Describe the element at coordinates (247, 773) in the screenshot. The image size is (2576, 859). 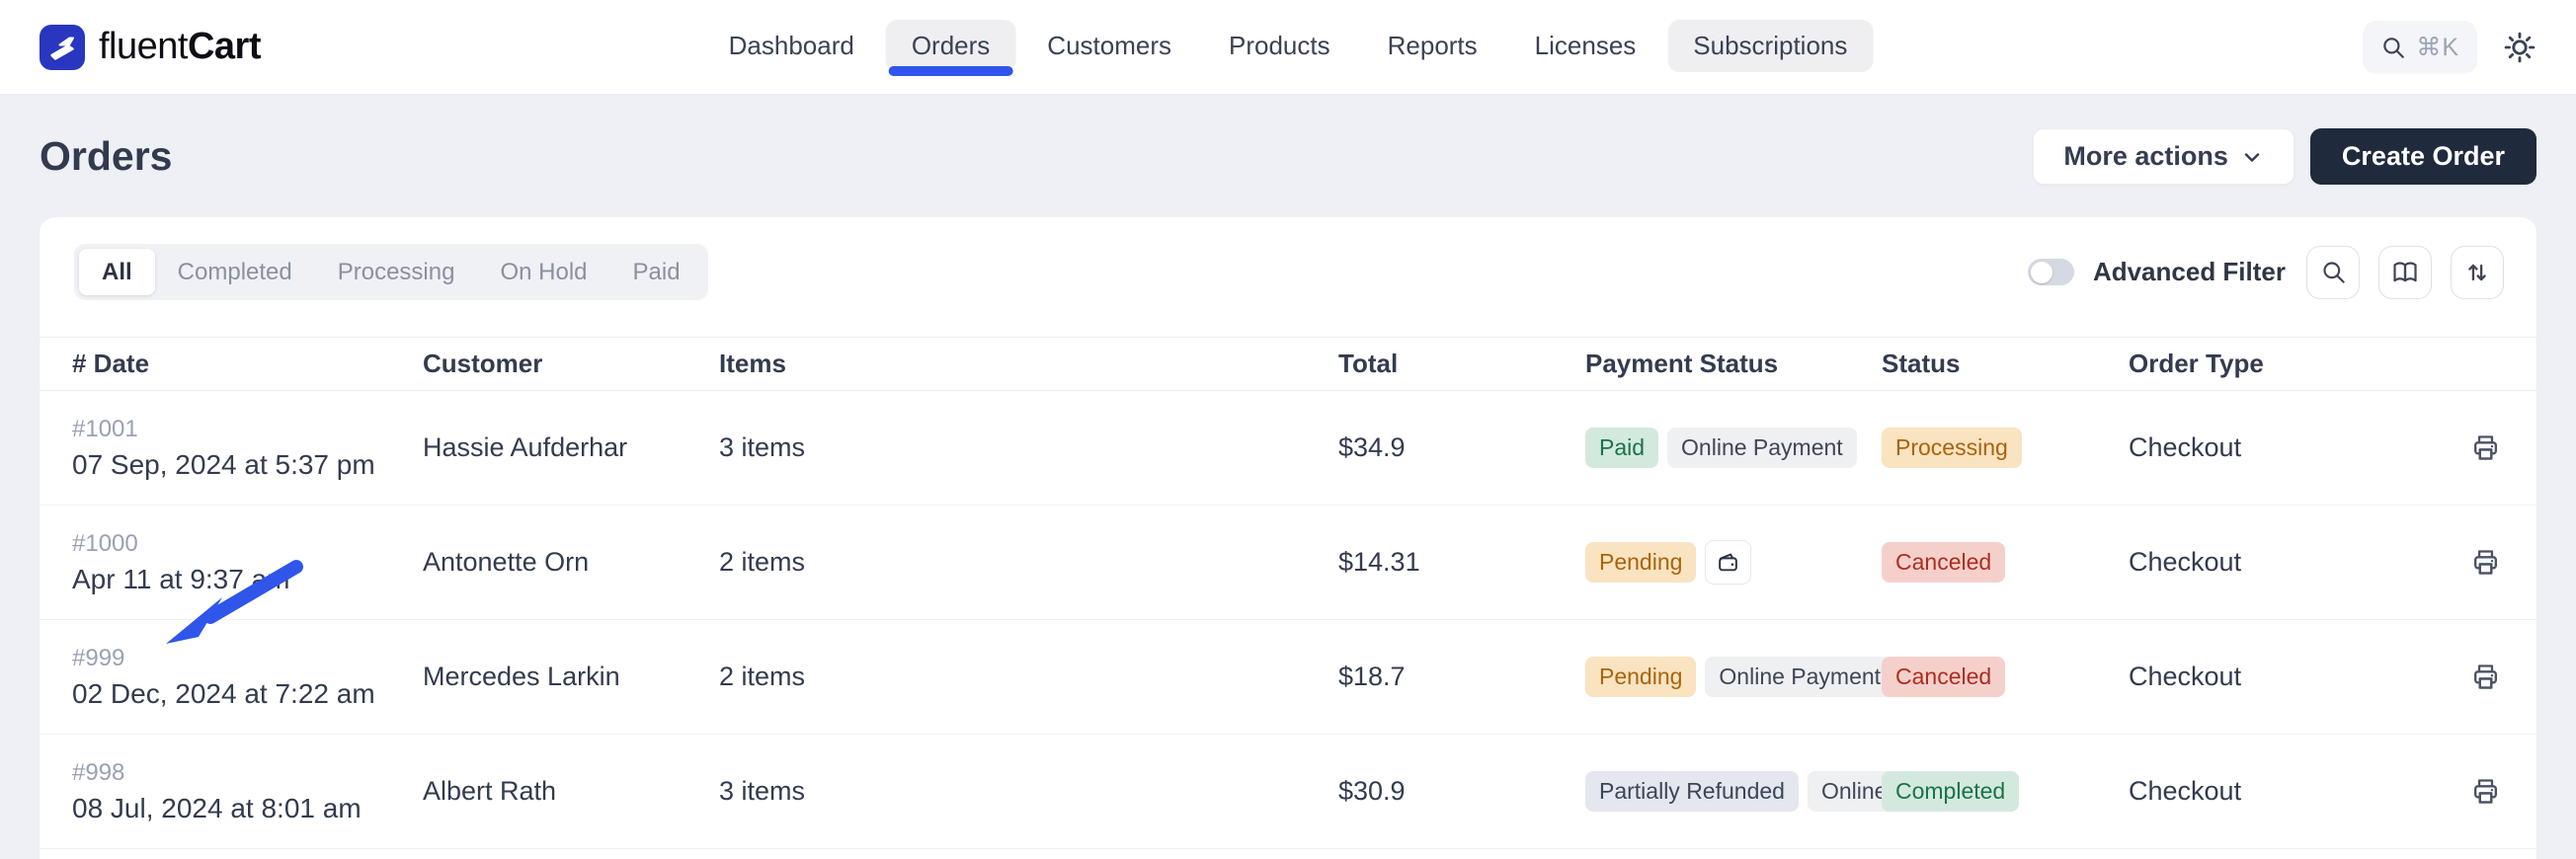
I see `order-number: #998` at that location.